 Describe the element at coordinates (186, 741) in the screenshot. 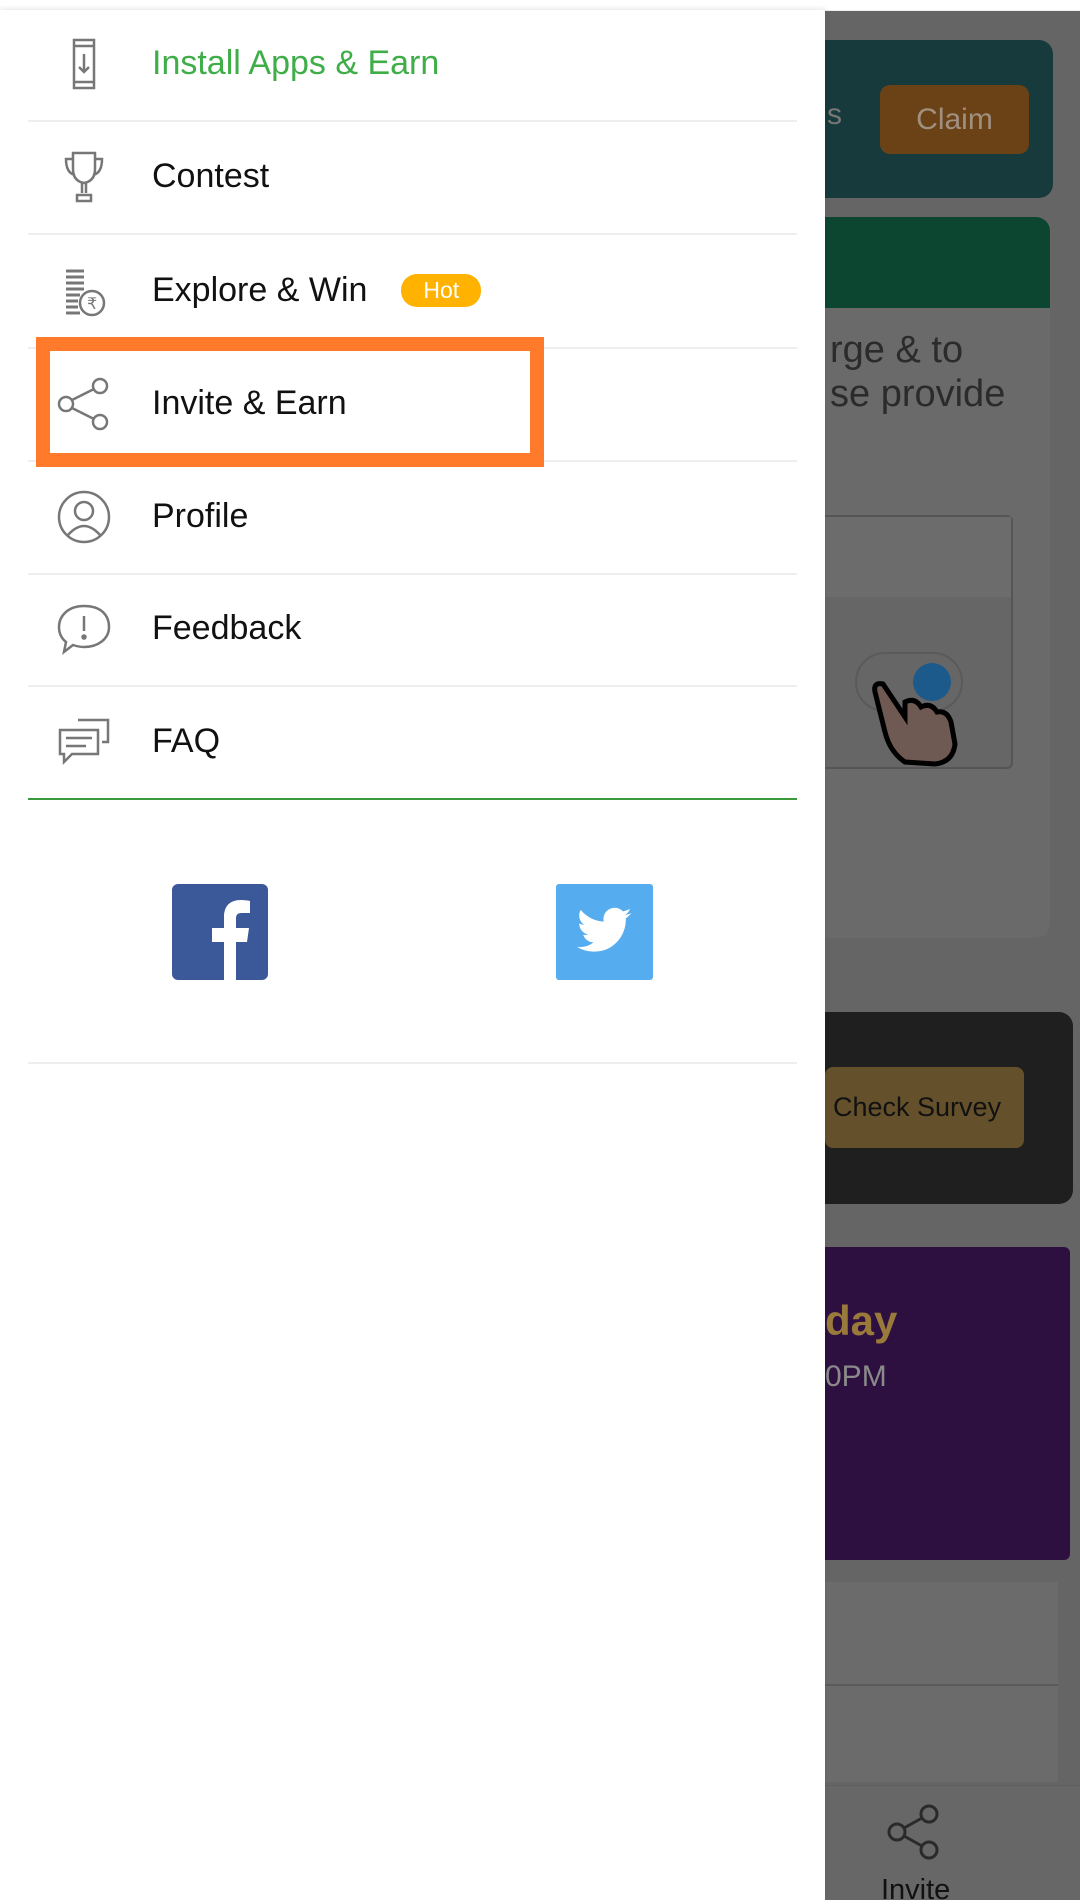

I see `menu-item-label: FAQ` at that location.